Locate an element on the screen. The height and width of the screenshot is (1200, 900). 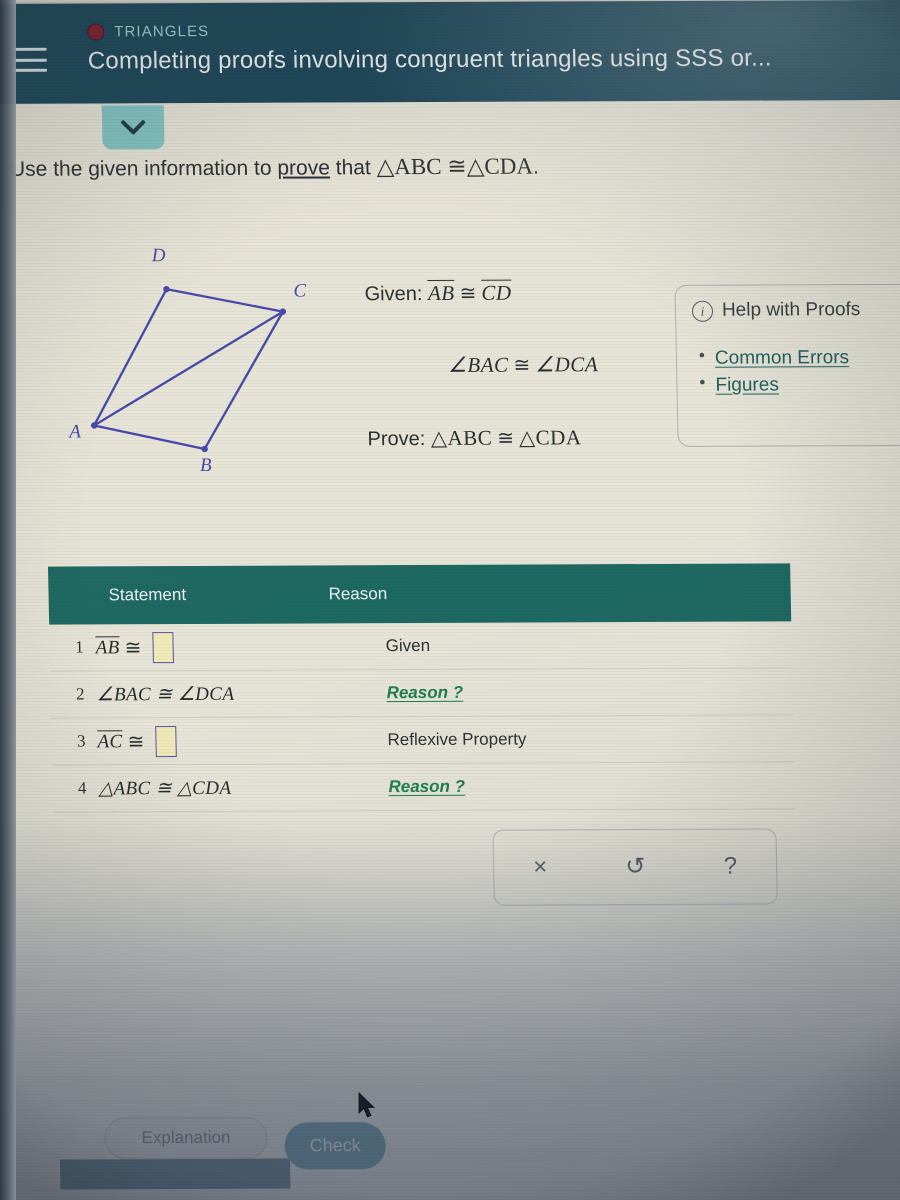
segment-AC-diagonal is located at coordinates (189, 368).